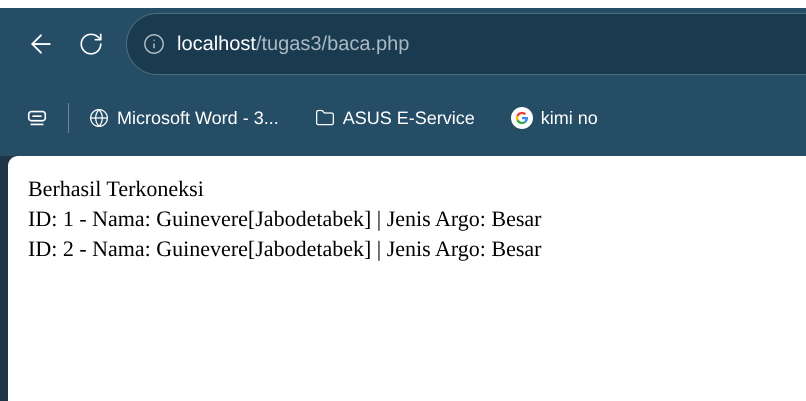 This screenshot has width=806, height=401. What do you see at coordinates (99, 118) in the screenshot?
I see `globe-icon` at bounding box center [99, 118].